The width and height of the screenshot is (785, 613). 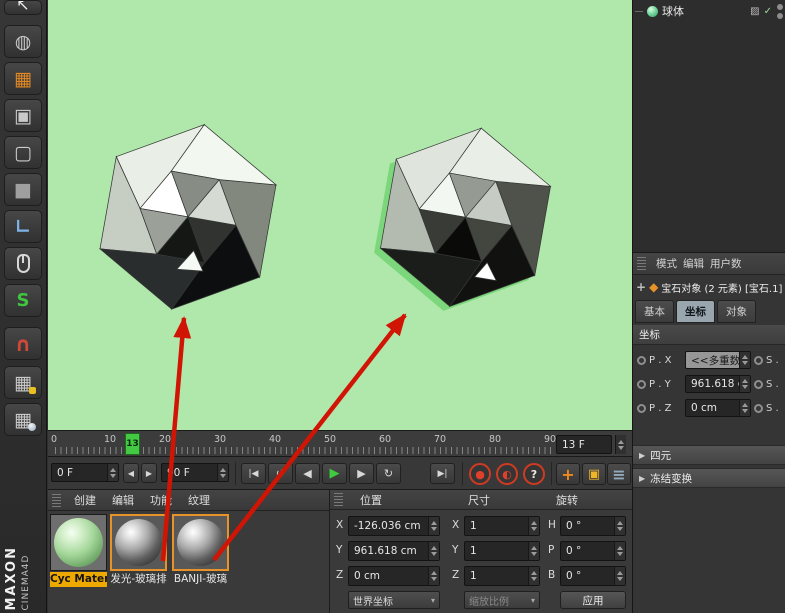 What do you see at coordinates (253, 473) in the screenshot?
I see `goto-start-button: |◀` at bounding box center [253, 473].